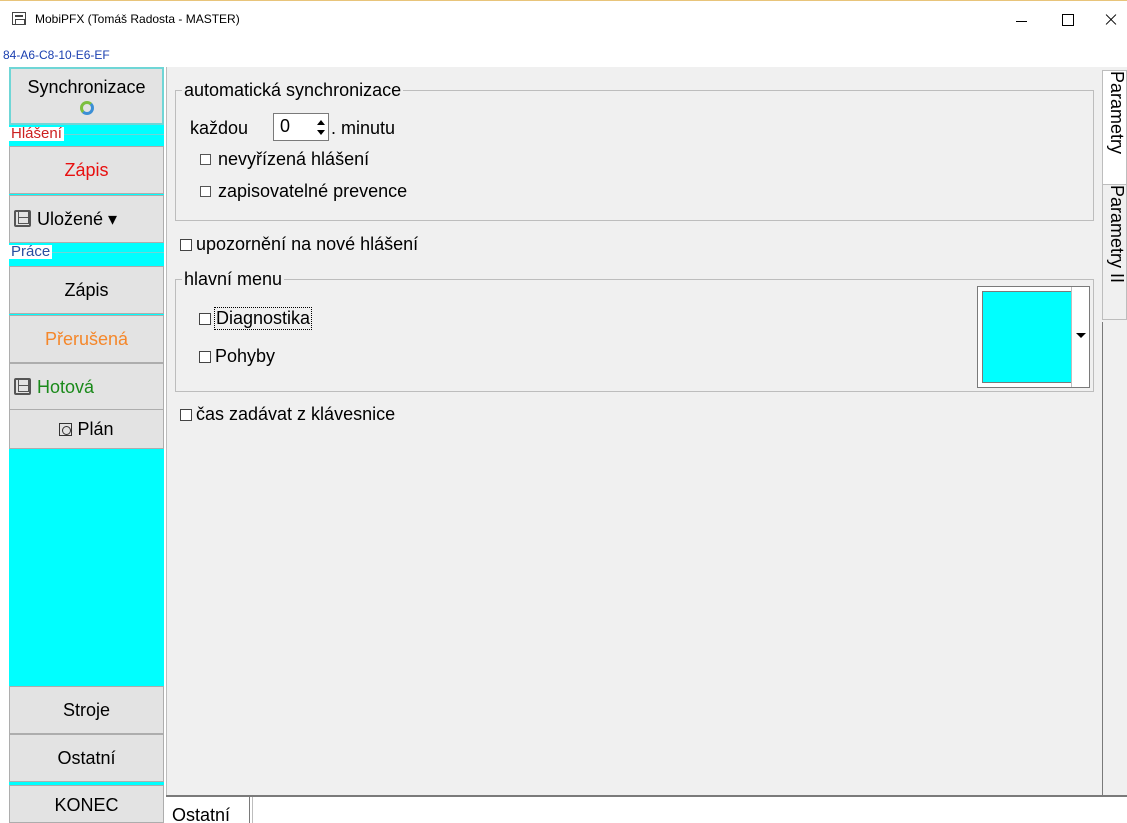 This screenshot has height=823, width=1127. I want to click on kazdou-label: každou, so click(219, 128).